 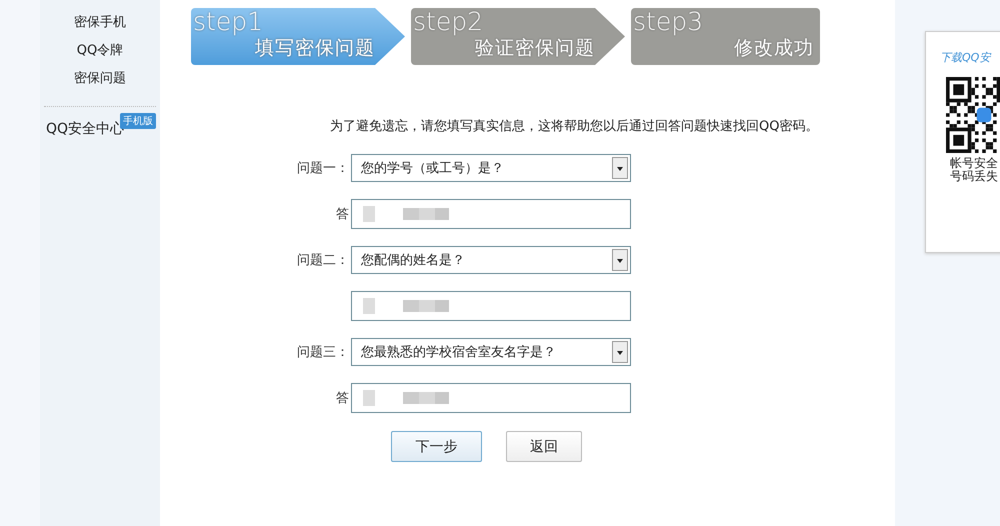 What do you see at coordinates (100, 78) in the screenshot?
I see `sidebar-link: 密保问题` at bounding box center [100, 78].